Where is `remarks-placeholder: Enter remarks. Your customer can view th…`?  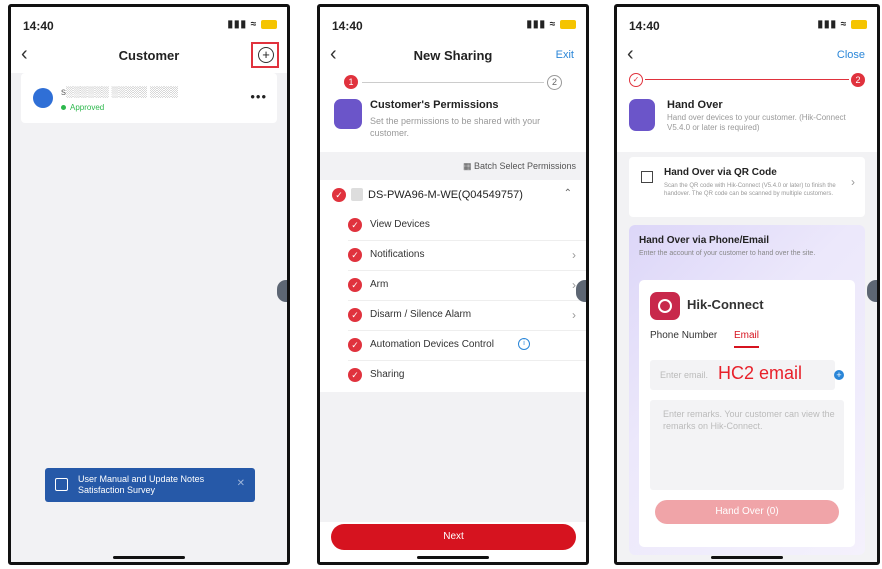 remarks-placeholder: Enter remarks. Your customer can view th… is located at coordinates (749, 420).